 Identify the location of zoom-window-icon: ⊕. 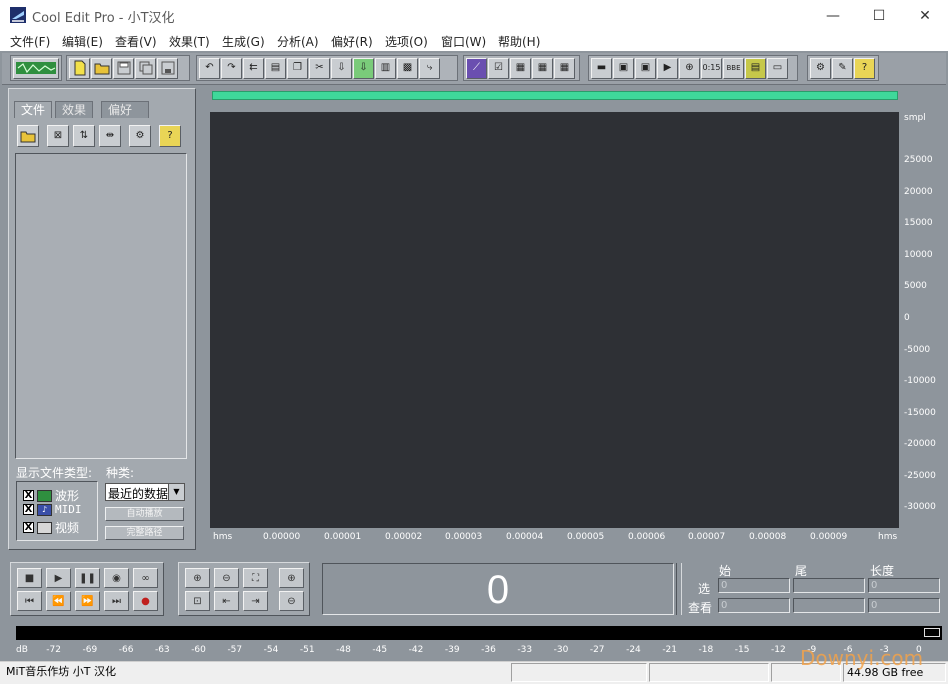
(689, 68).